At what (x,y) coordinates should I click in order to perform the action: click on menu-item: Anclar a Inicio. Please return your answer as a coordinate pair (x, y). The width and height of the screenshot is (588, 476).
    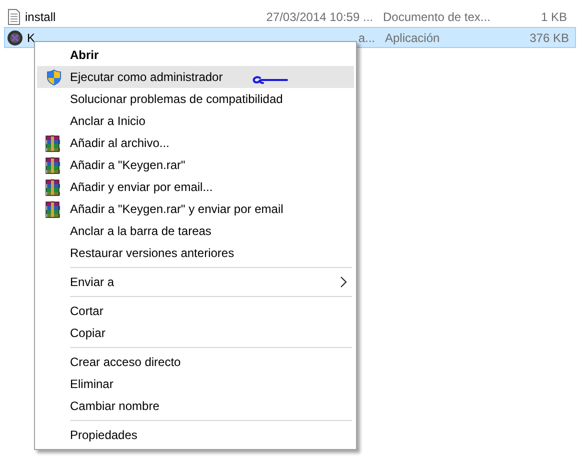
    Looking at the image, I should click on (195, 121).